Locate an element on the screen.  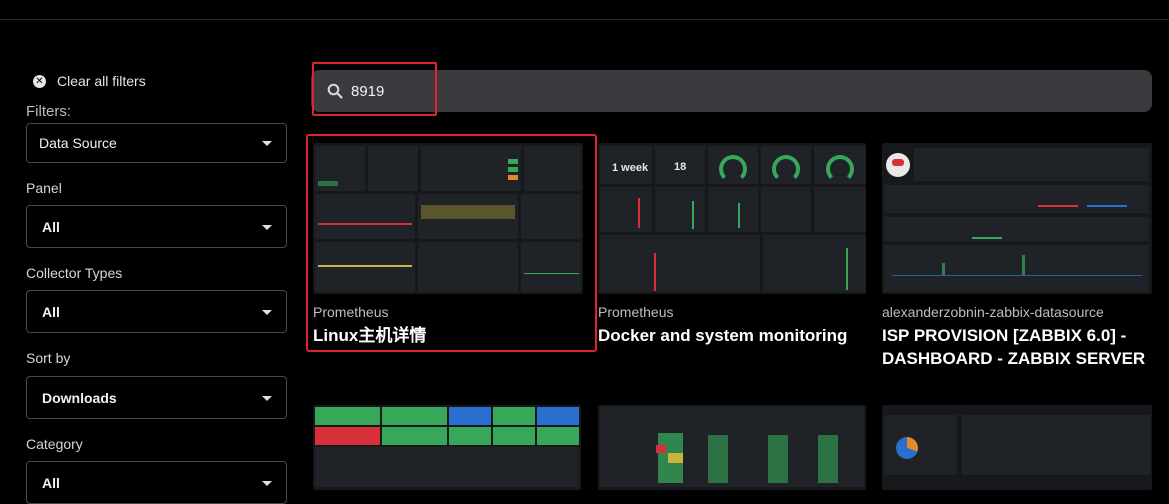
category-value: All is located at coordinates (51, 482).